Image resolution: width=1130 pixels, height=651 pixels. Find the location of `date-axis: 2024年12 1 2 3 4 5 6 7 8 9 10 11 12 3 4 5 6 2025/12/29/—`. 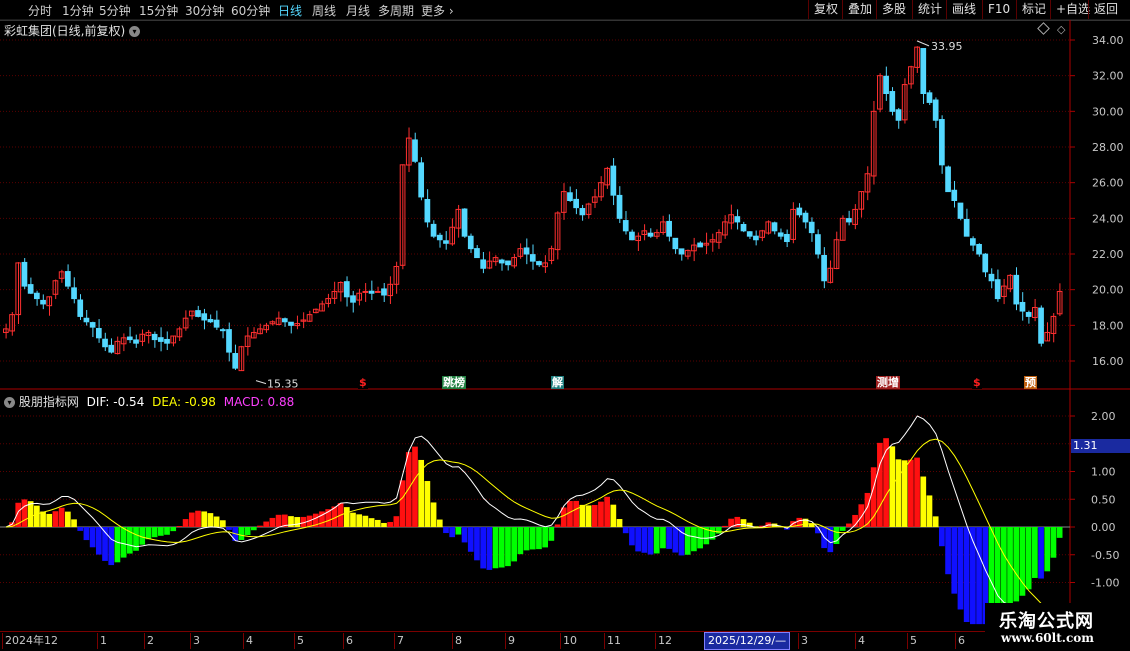

date-axis: 2024年12 1 2 3 4 5 6 7 8 9 10 11 12 3 4 5 6 2025/12/29/— is located at coordinates (535, 641).